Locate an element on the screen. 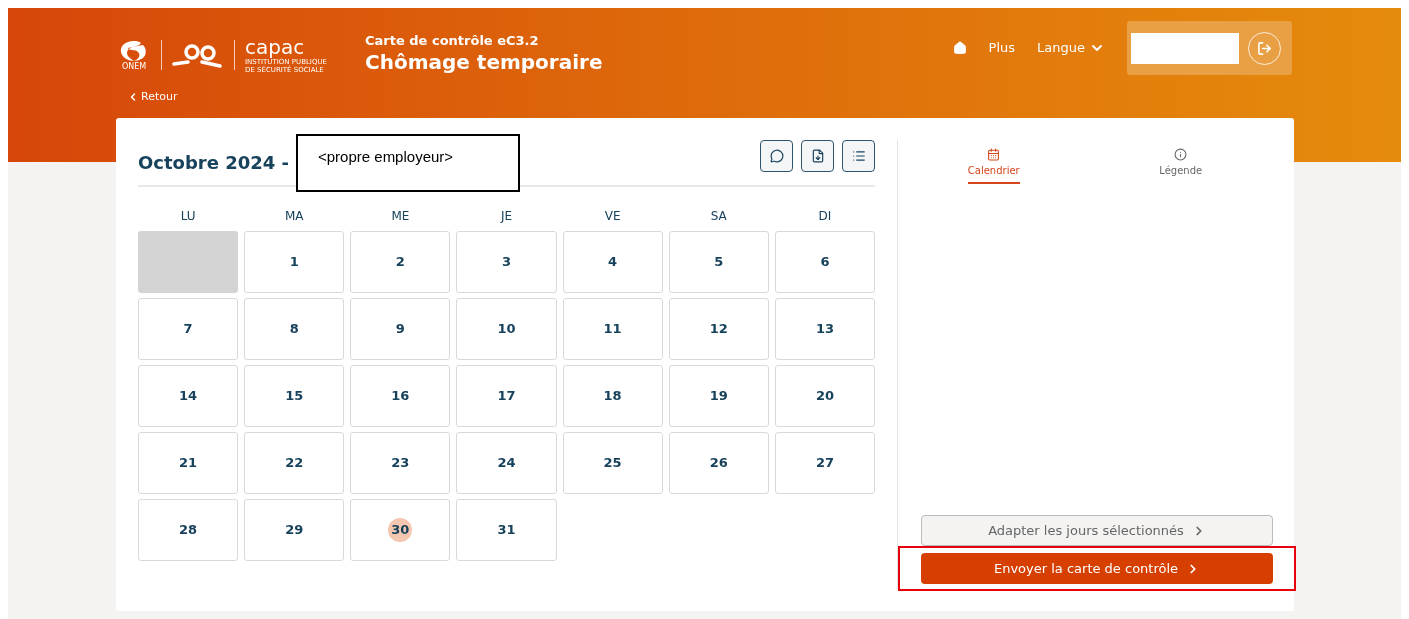  day-cell: 26 is located at coordinates (718, 463).